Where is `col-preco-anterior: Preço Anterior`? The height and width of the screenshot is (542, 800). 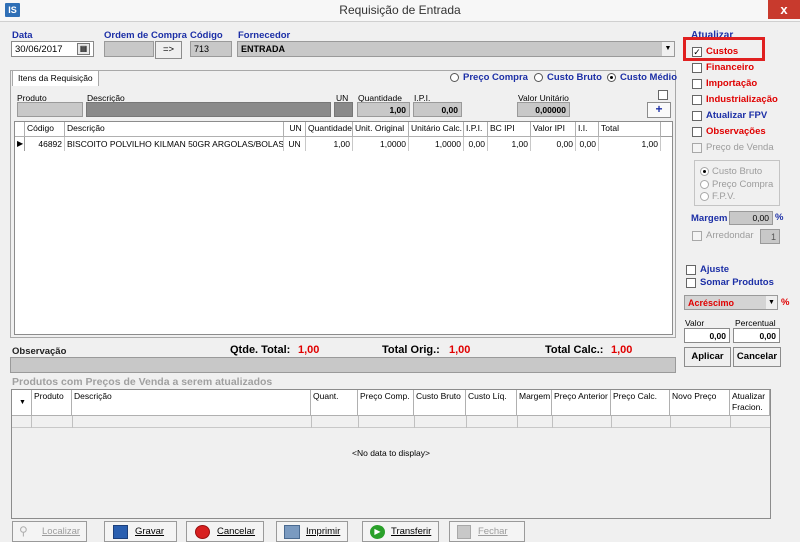 col-preco-anterior: Preço Anterior is located at coordinates (581, 403).